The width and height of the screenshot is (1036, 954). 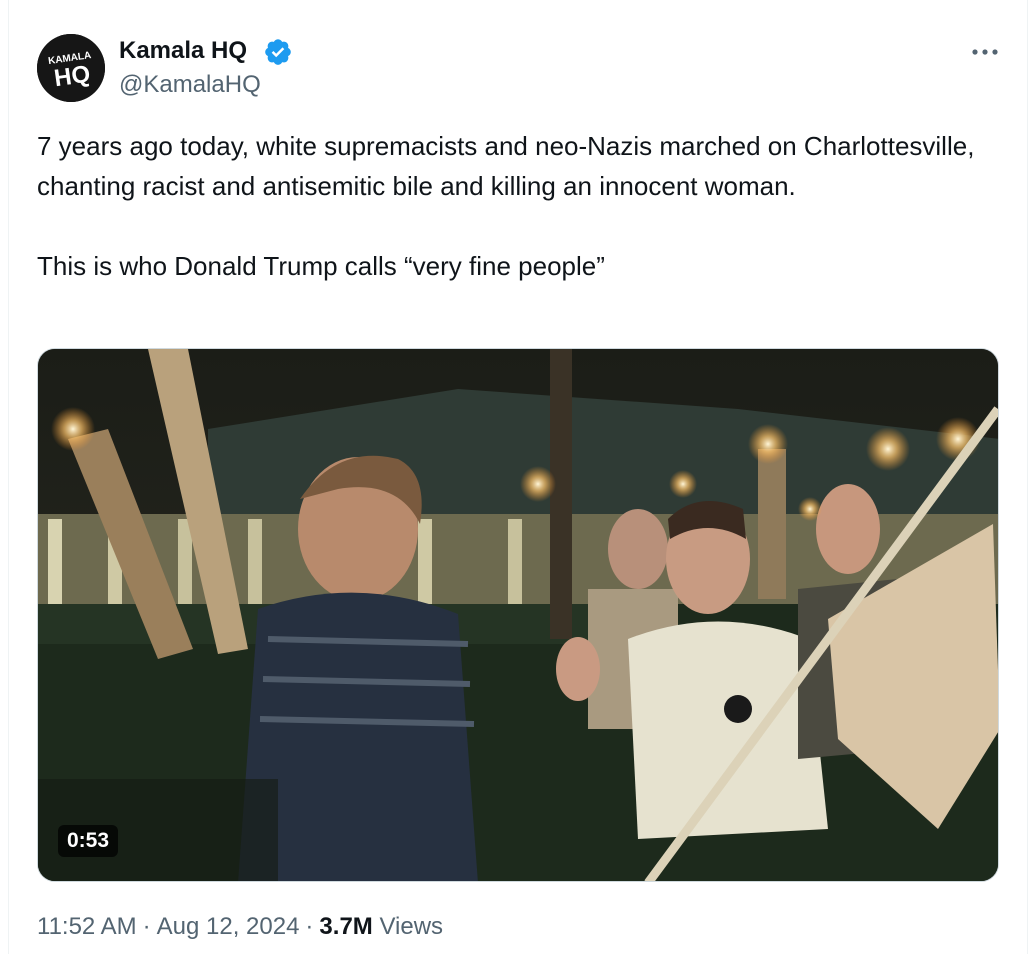 What do you see at coordinates (278, 52) in the screenshot?
I see `verified-badge-icon` at bounding box center [278, 52].